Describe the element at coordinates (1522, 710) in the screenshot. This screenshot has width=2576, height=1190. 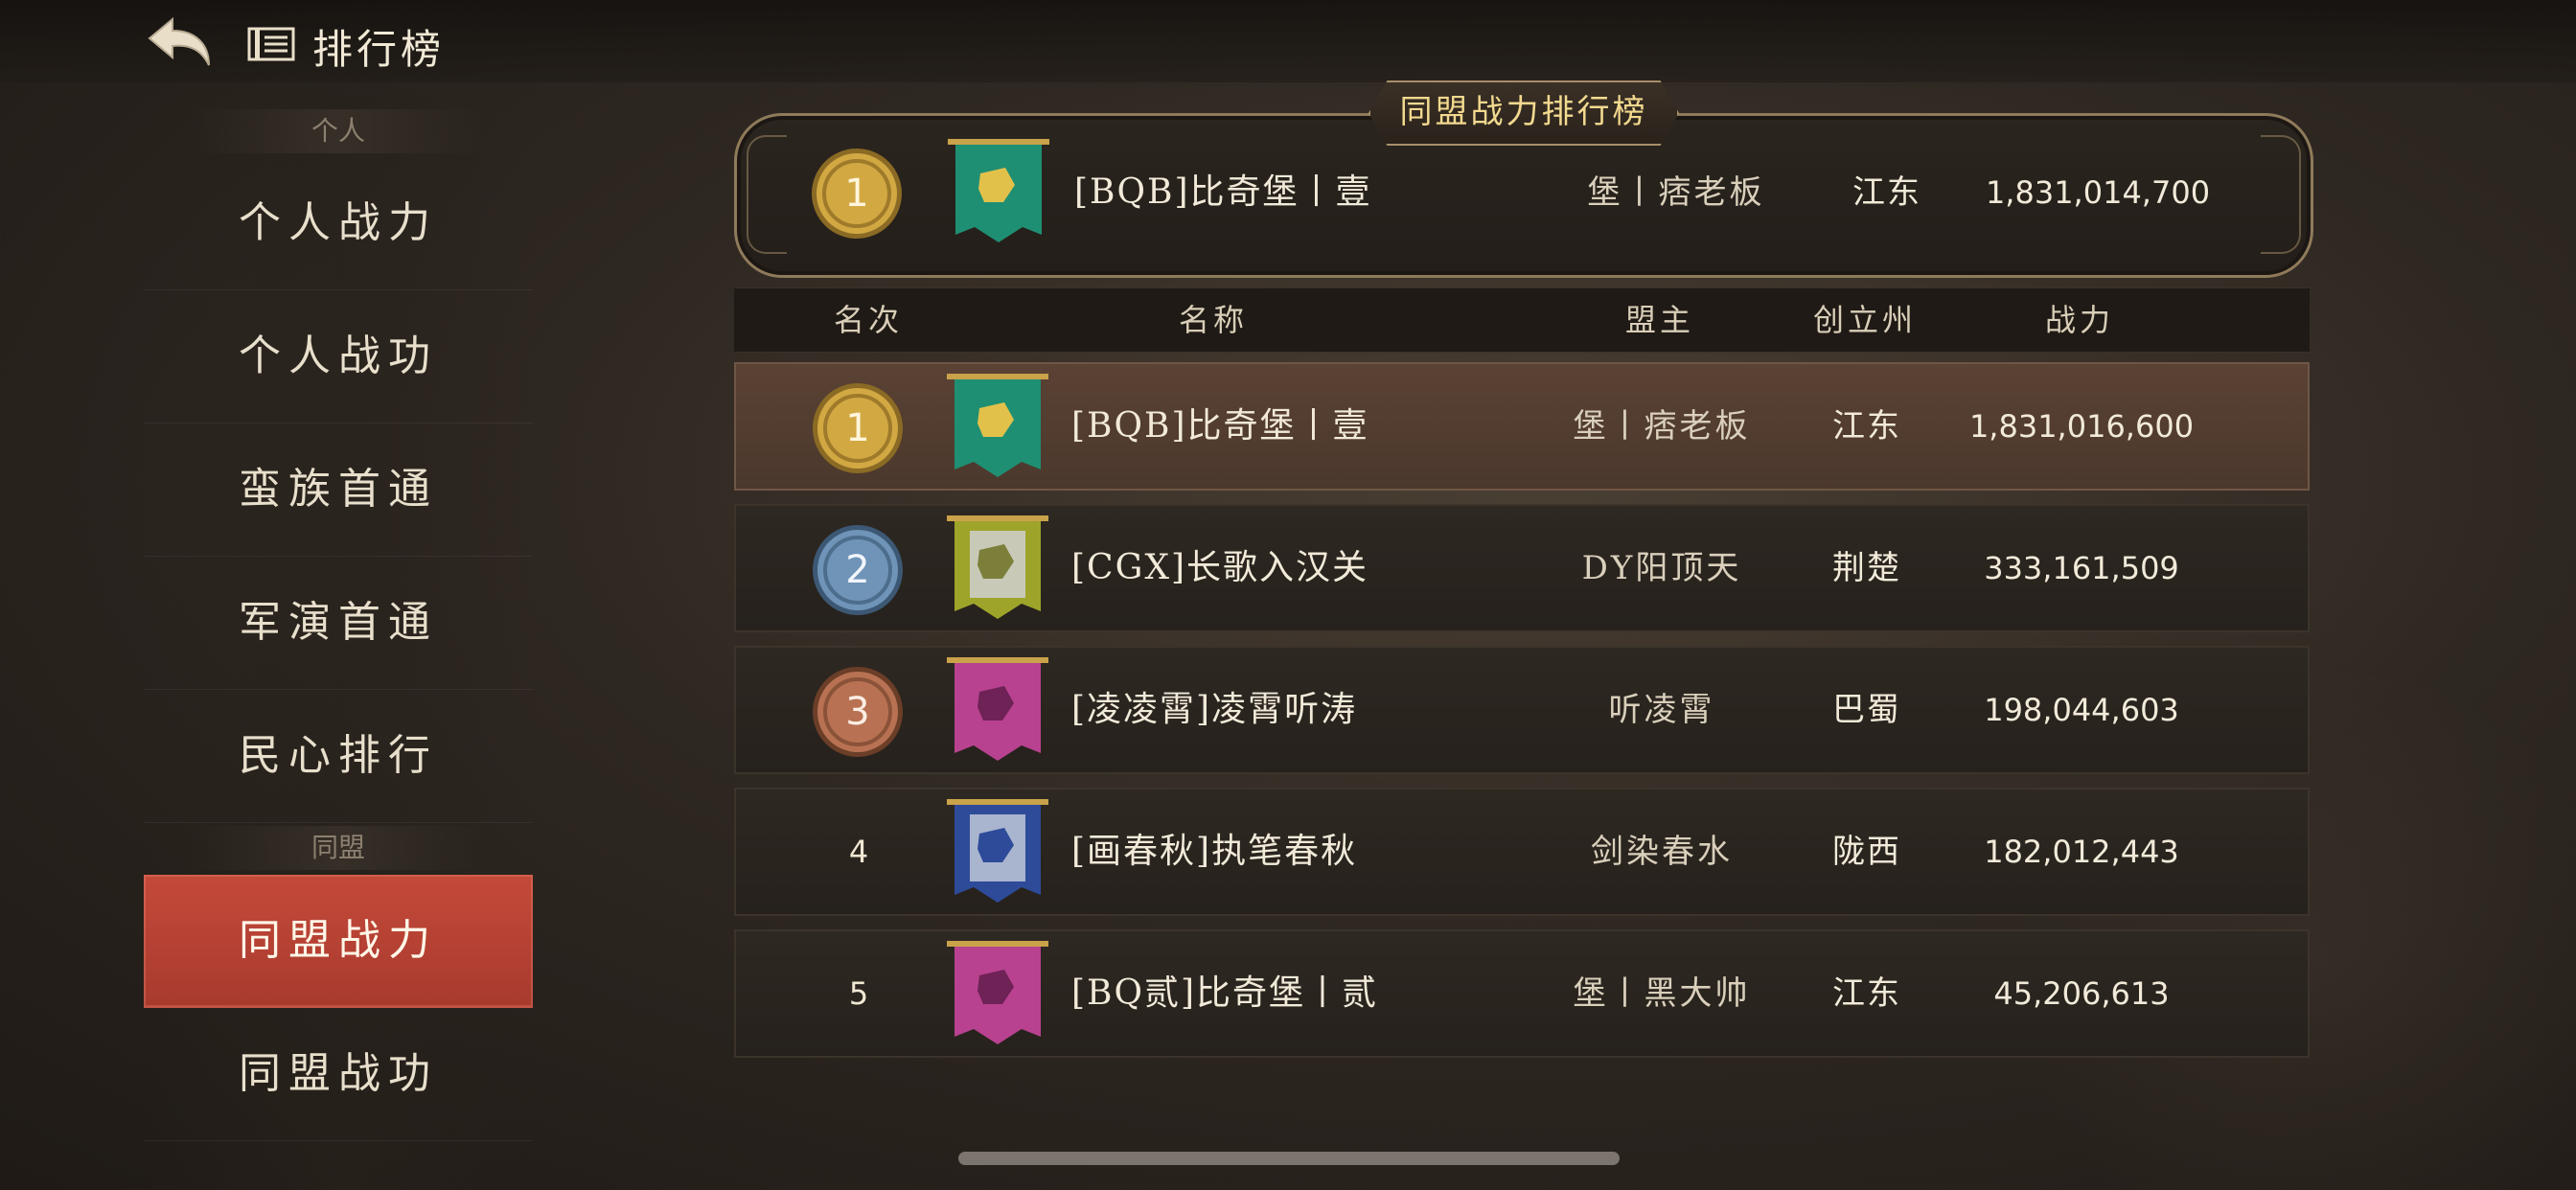
I see `table-row: 3 [凌凌霄]凌霄听涛 听凌霄 巴蜀 198,044,603` at that location.